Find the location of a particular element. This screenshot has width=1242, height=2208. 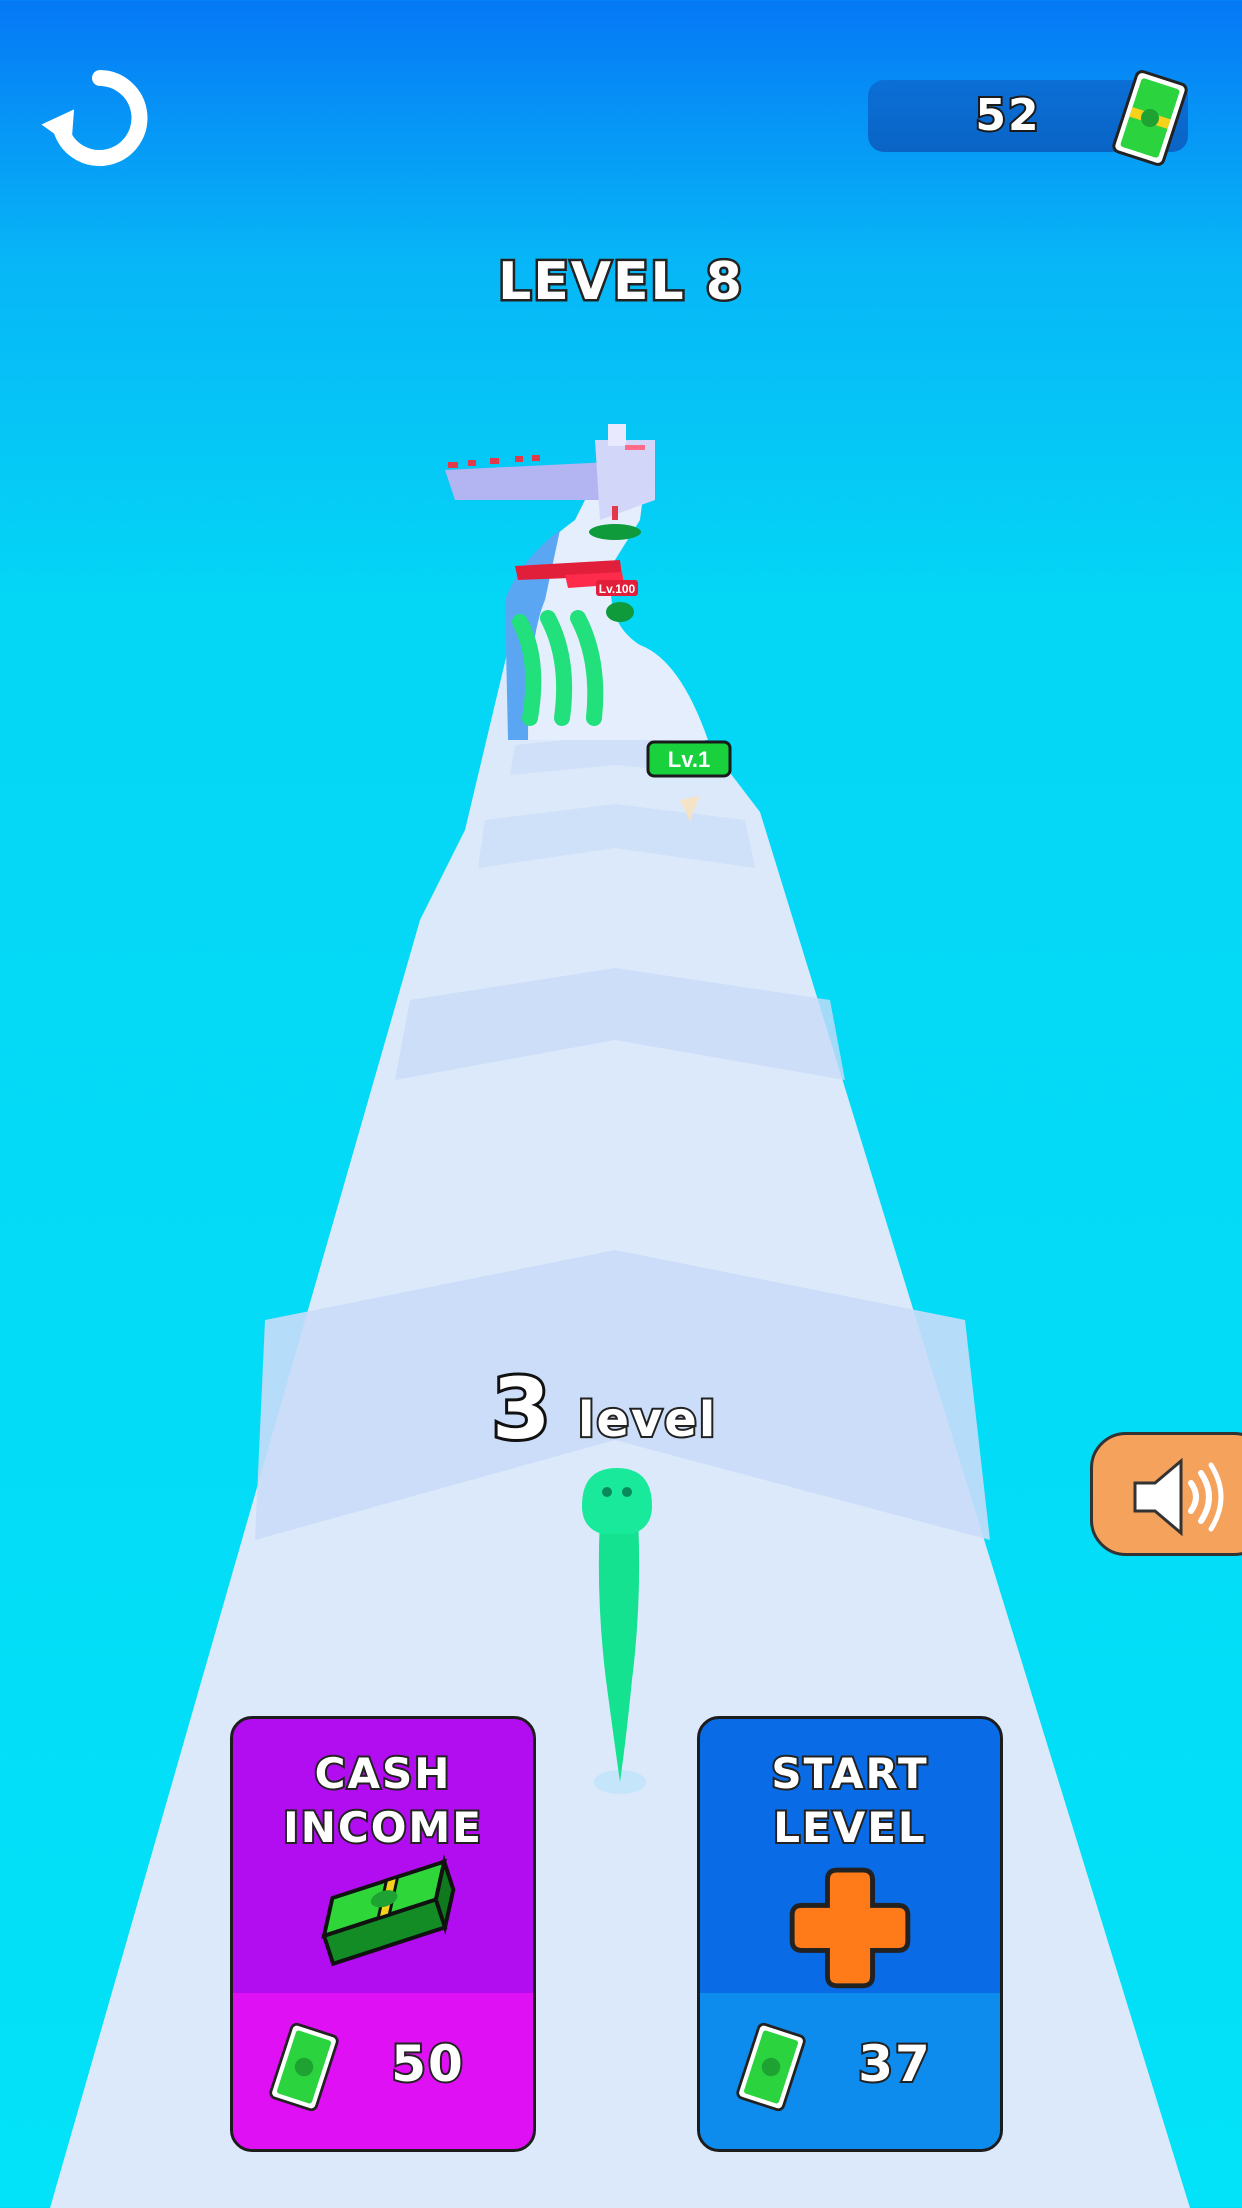

restart-button is located at coordinates (100, 120).